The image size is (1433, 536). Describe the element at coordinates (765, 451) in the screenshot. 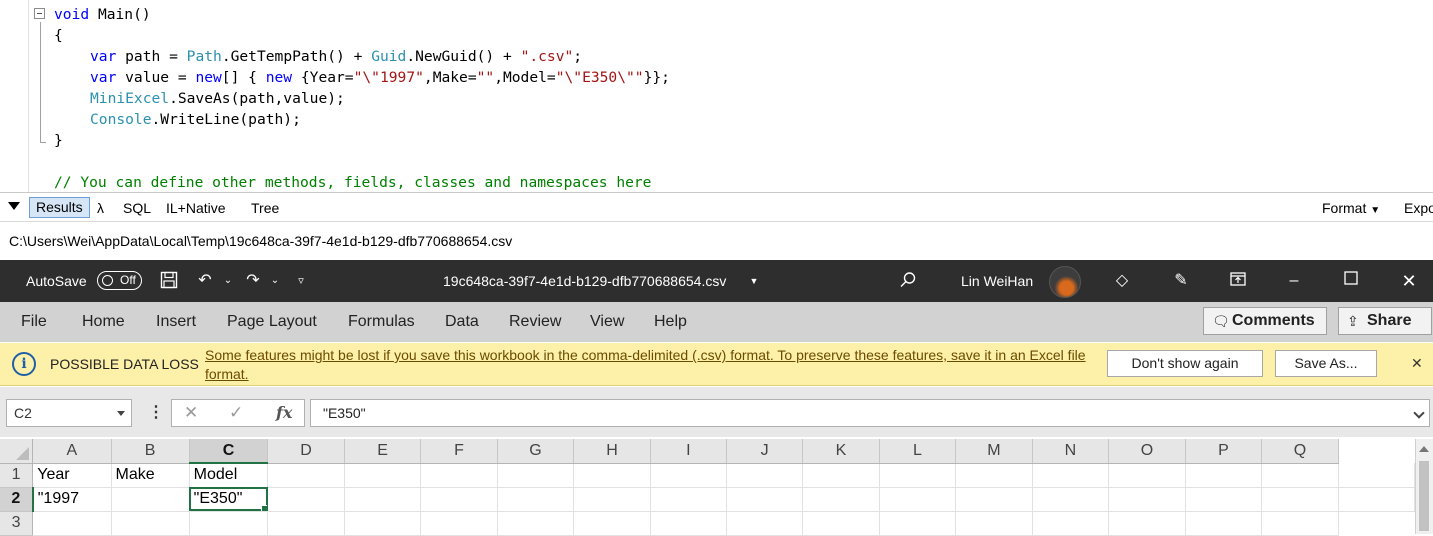

I see `column-header: J` at that location.